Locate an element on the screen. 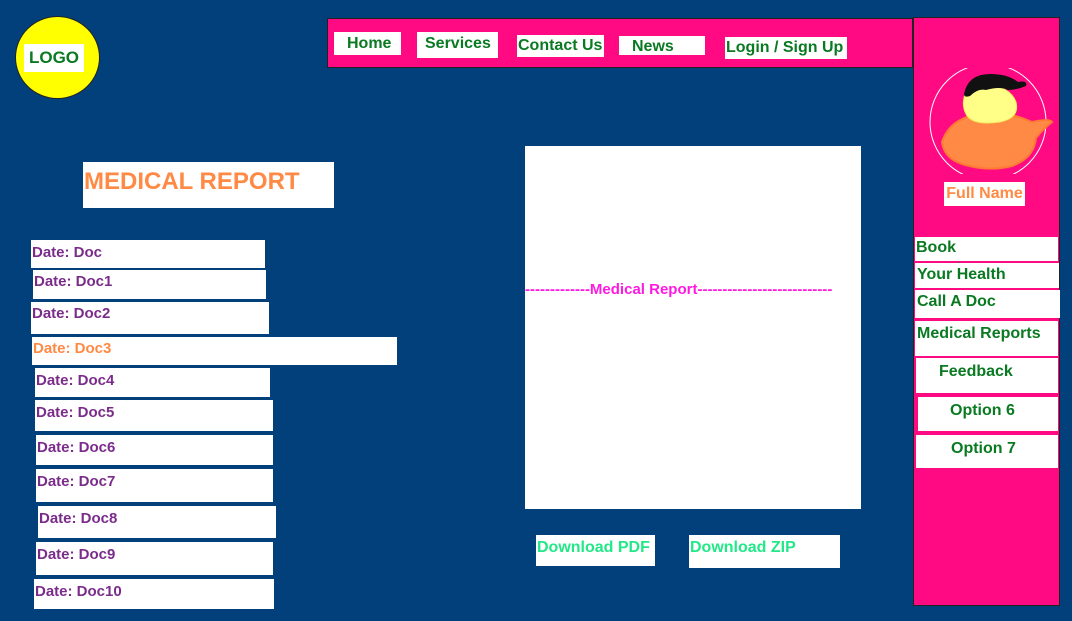 The image size is (1072, 621). sidebar-item-medical-reports: Medical Reports is located at coordinates (986, 338).